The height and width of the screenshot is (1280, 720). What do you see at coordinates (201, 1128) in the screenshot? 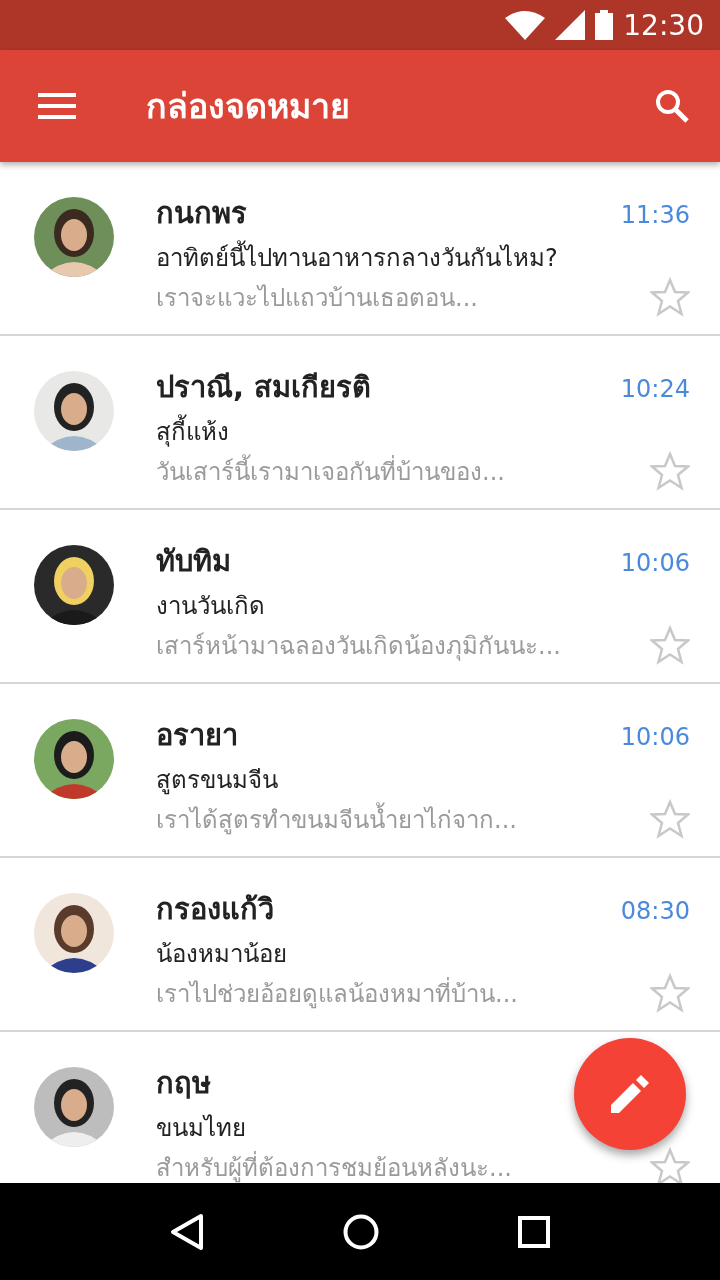
I see `mail-subject: ขนมไทย` at bounding box center [201, 1128].